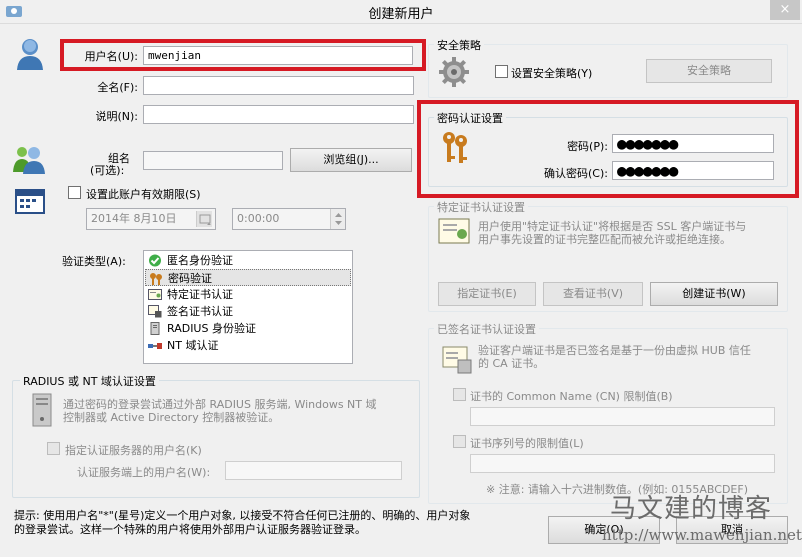 Image resolution: width=802 pixels, height=557 pixels. What do you see at coordinates (459, 394) in the screenshot?
I see `cn-limit-checkbox` at bounding box center [459, 394].